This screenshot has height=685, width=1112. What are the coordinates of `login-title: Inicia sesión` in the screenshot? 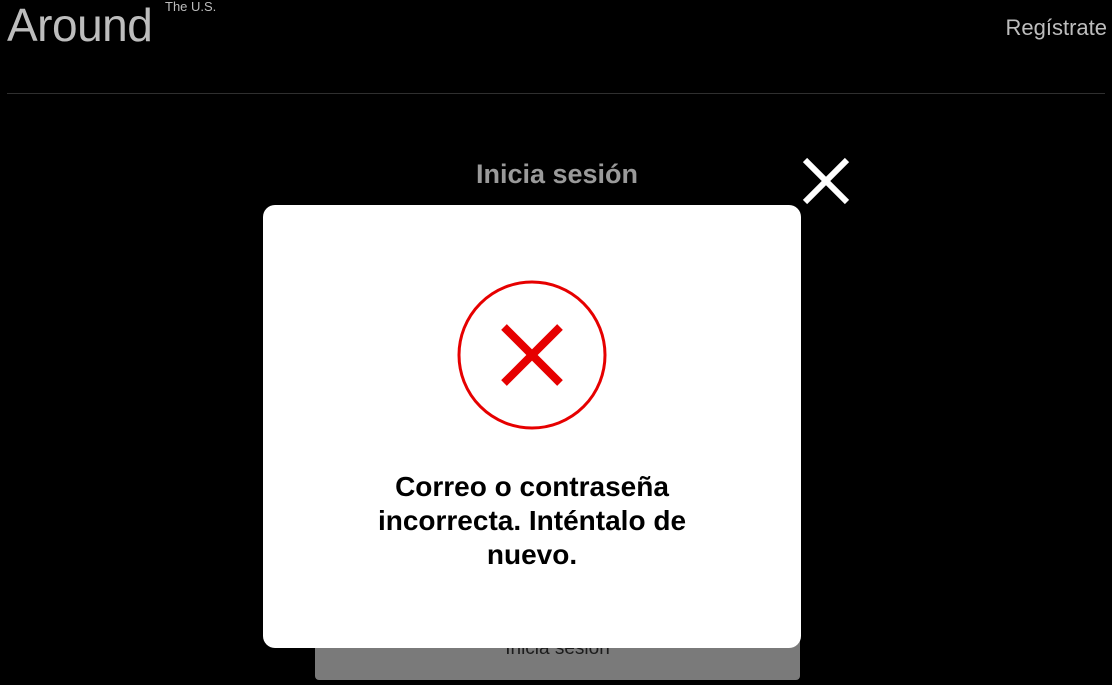 It's located at (557, 174).